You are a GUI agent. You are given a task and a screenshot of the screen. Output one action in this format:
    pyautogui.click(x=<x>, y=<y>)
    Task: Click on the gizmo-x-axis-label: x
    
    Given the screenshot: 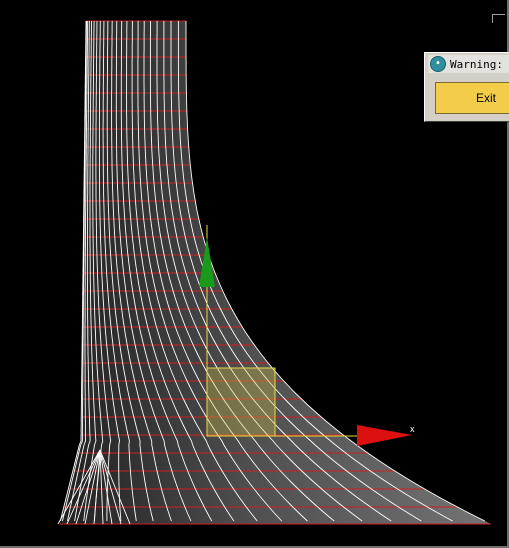 What is the action you would take?
    pyautogui.click(x=412, y=429)
    